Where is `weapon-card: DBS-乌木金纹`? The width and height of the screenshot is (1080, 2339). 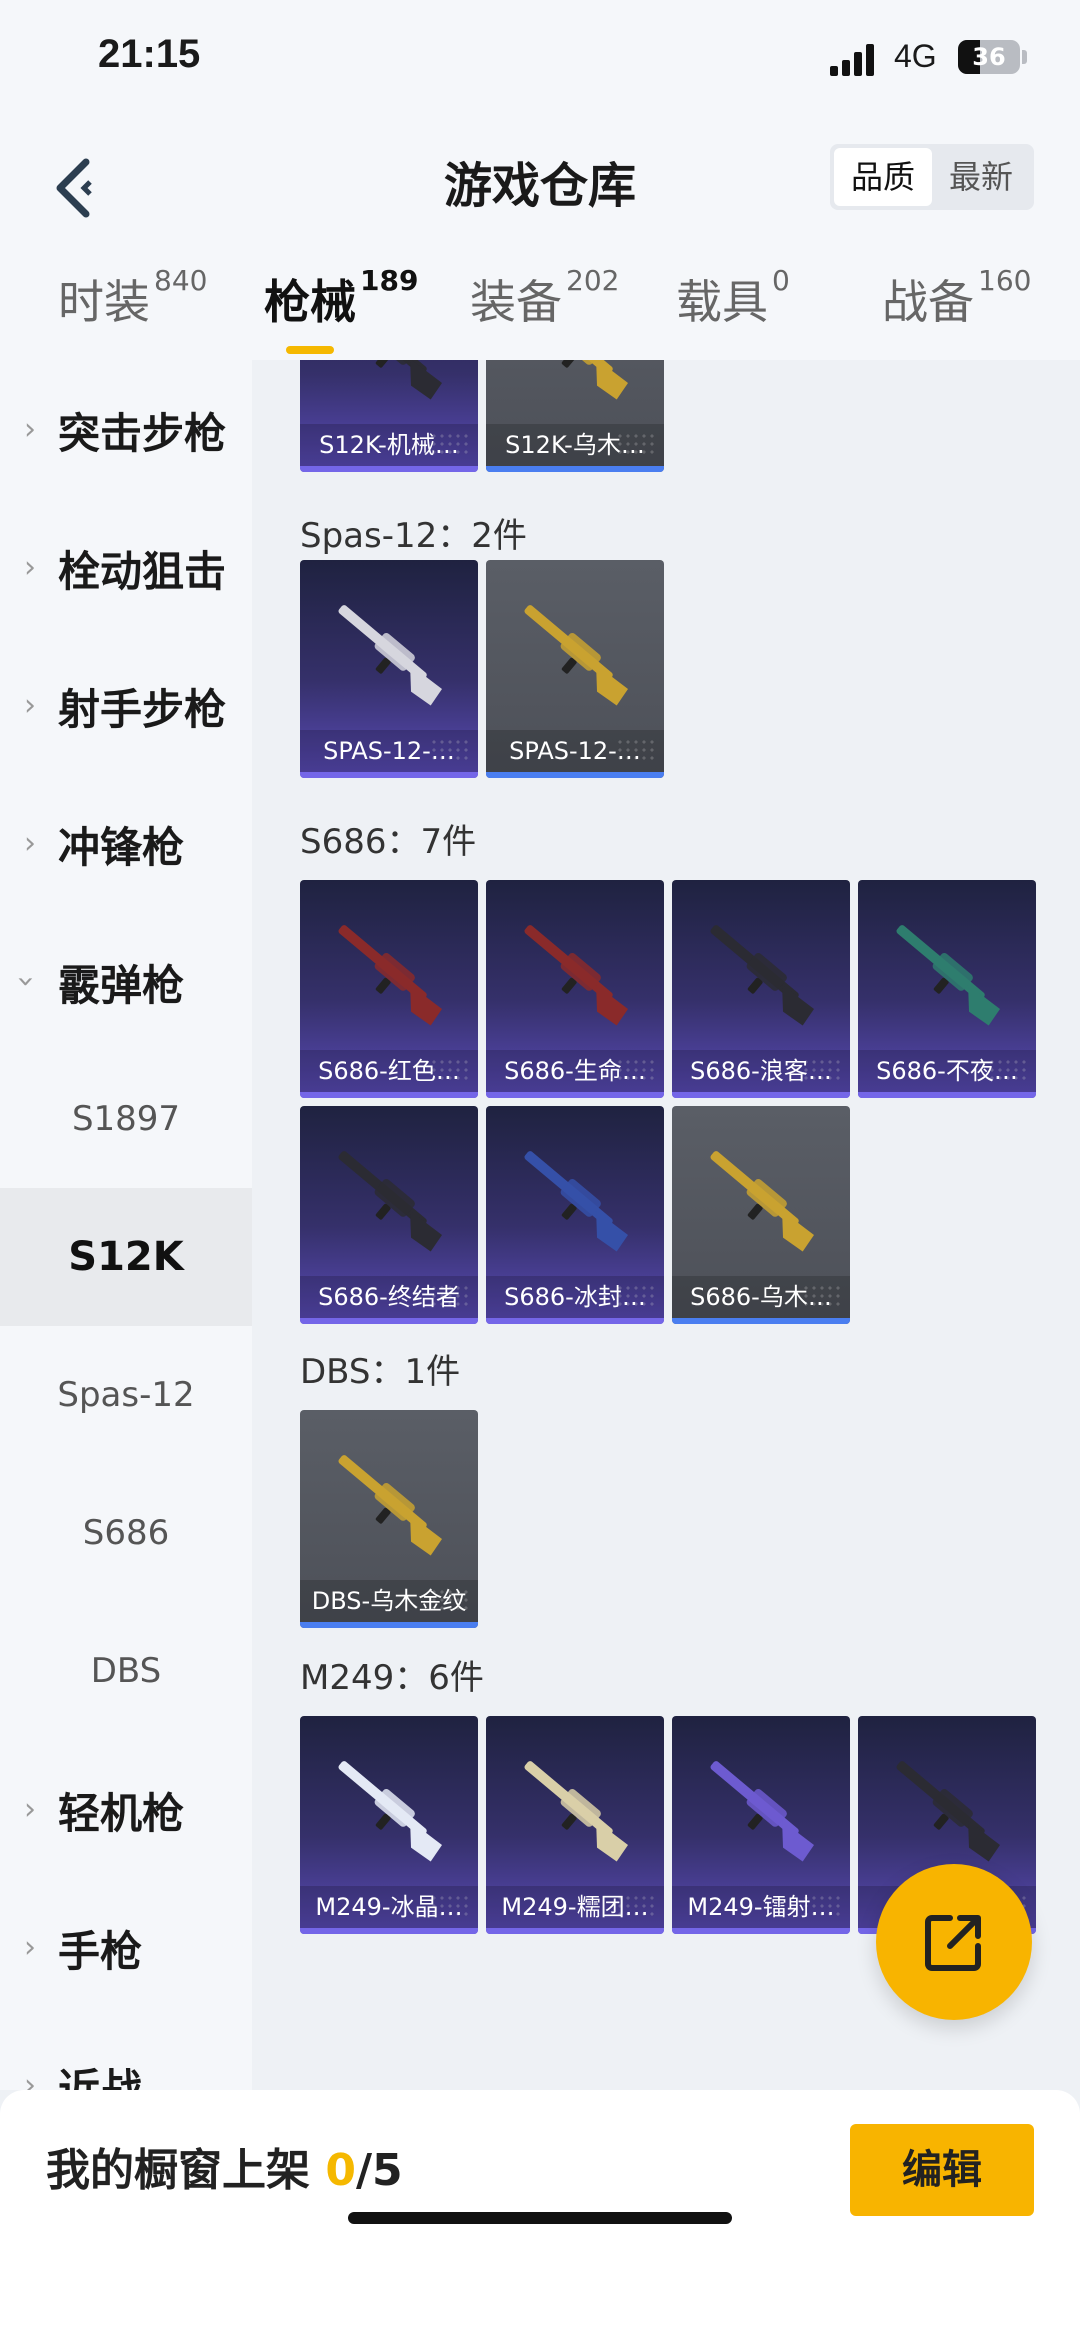
weapon-card: DBS-乌木金纹 is located at coordinates (389, 1519).